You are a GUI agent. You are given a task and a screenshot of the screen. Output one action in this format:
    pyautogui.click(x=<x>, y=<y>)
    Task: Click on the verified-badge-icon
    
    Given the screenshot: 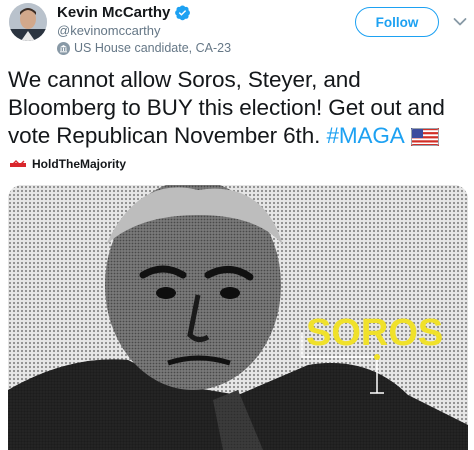 What is the action you would take?
    pyautogui.click(x=182, y=12)
    